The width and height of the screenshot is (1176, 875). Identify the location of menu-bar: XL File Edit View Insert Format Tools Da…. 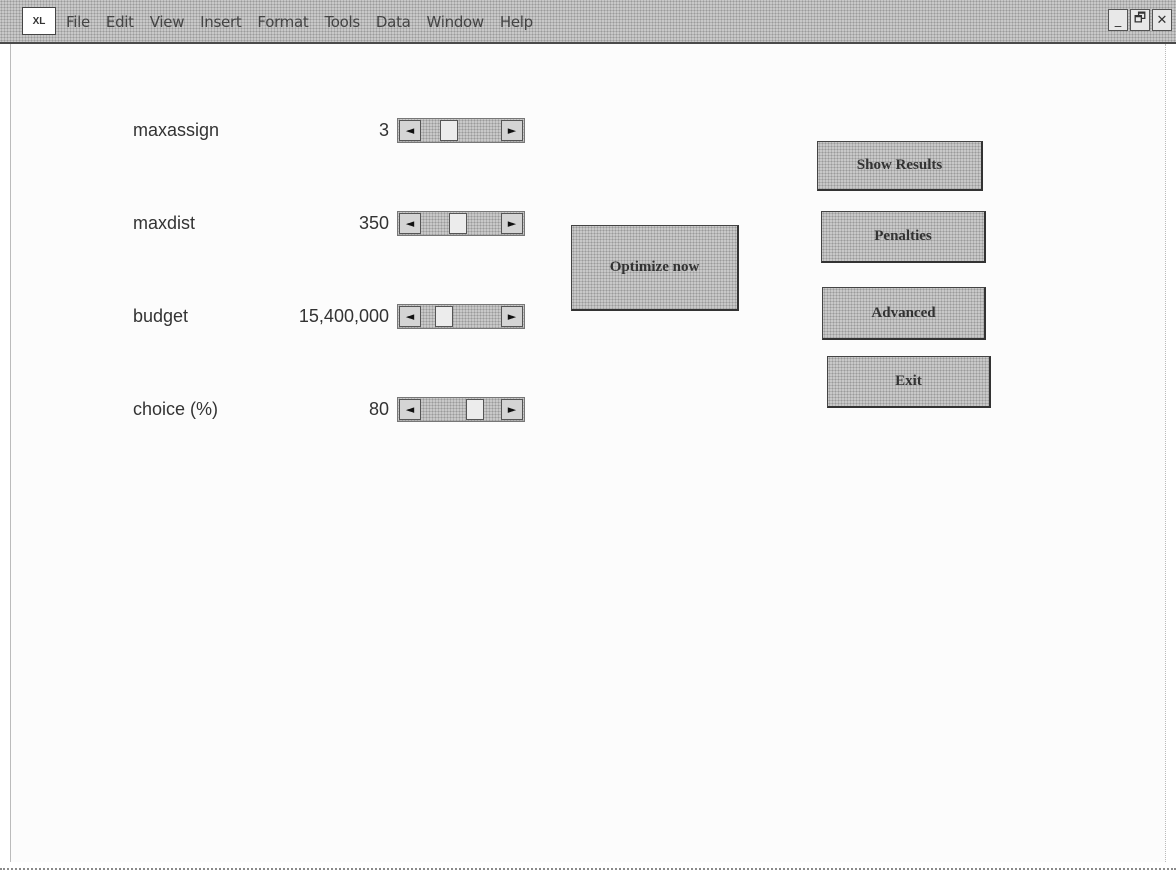
(588, 22).